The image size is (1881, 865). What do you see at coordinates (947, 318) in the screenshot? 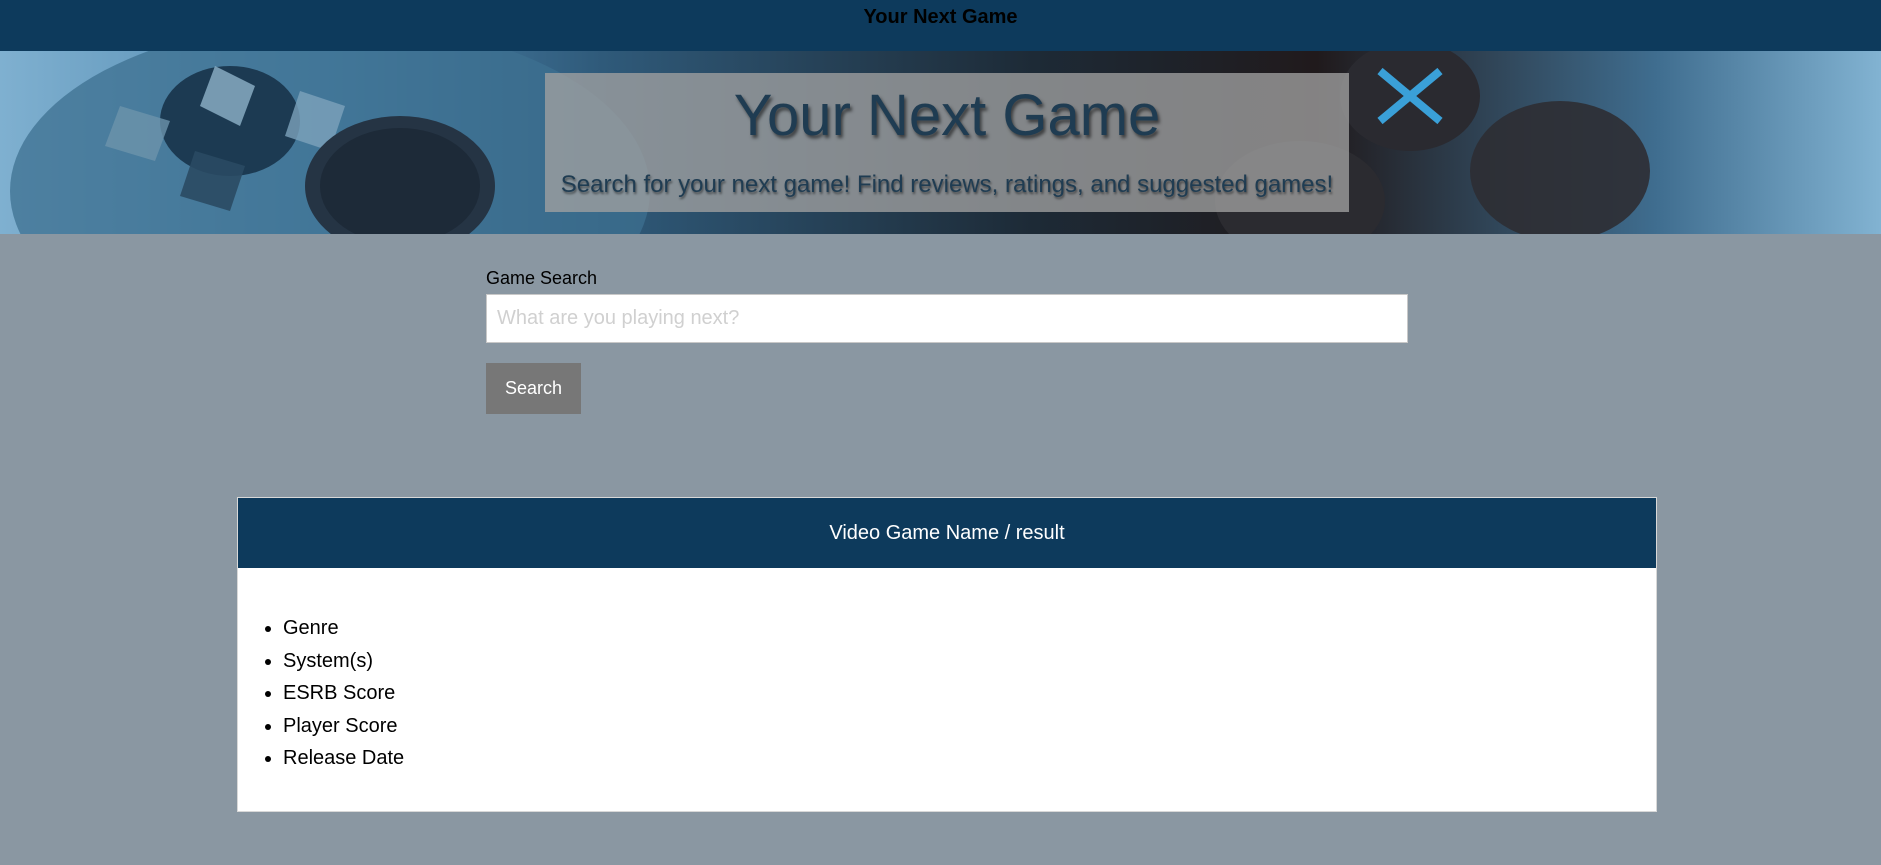
I see `search-input` at bounding box center [947, 318].